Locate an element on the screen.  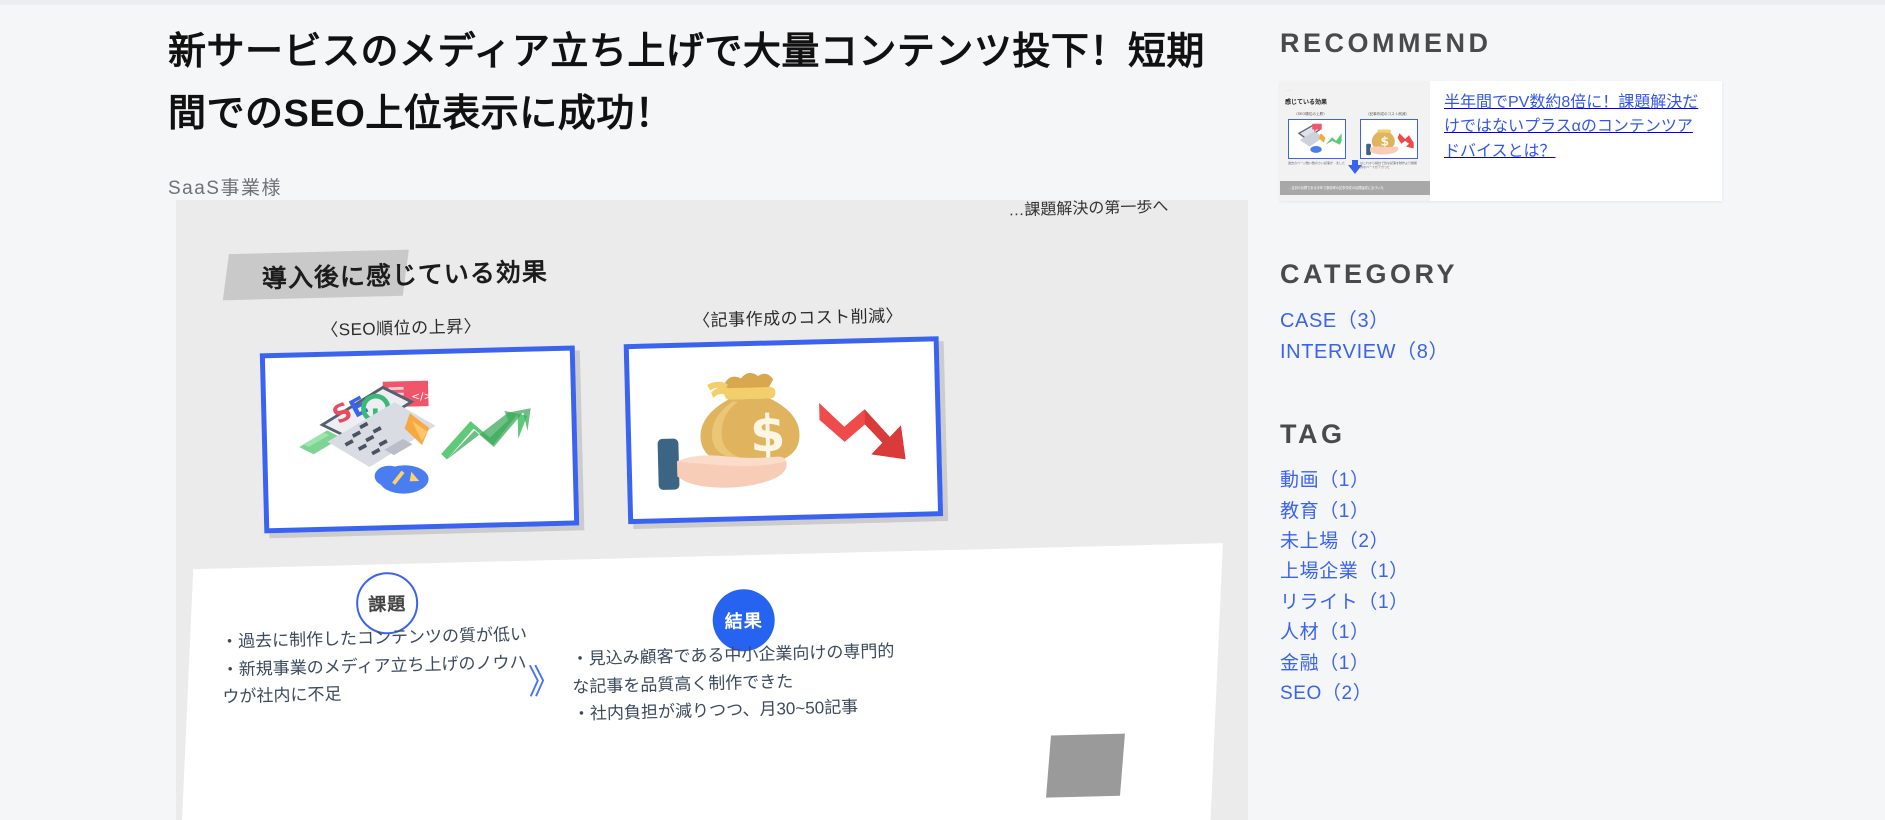
mini-footer-bar: …当初の目標である半年で数倍率の記事作成の目標達成に近づいた is located at coordinates (1355, 188).